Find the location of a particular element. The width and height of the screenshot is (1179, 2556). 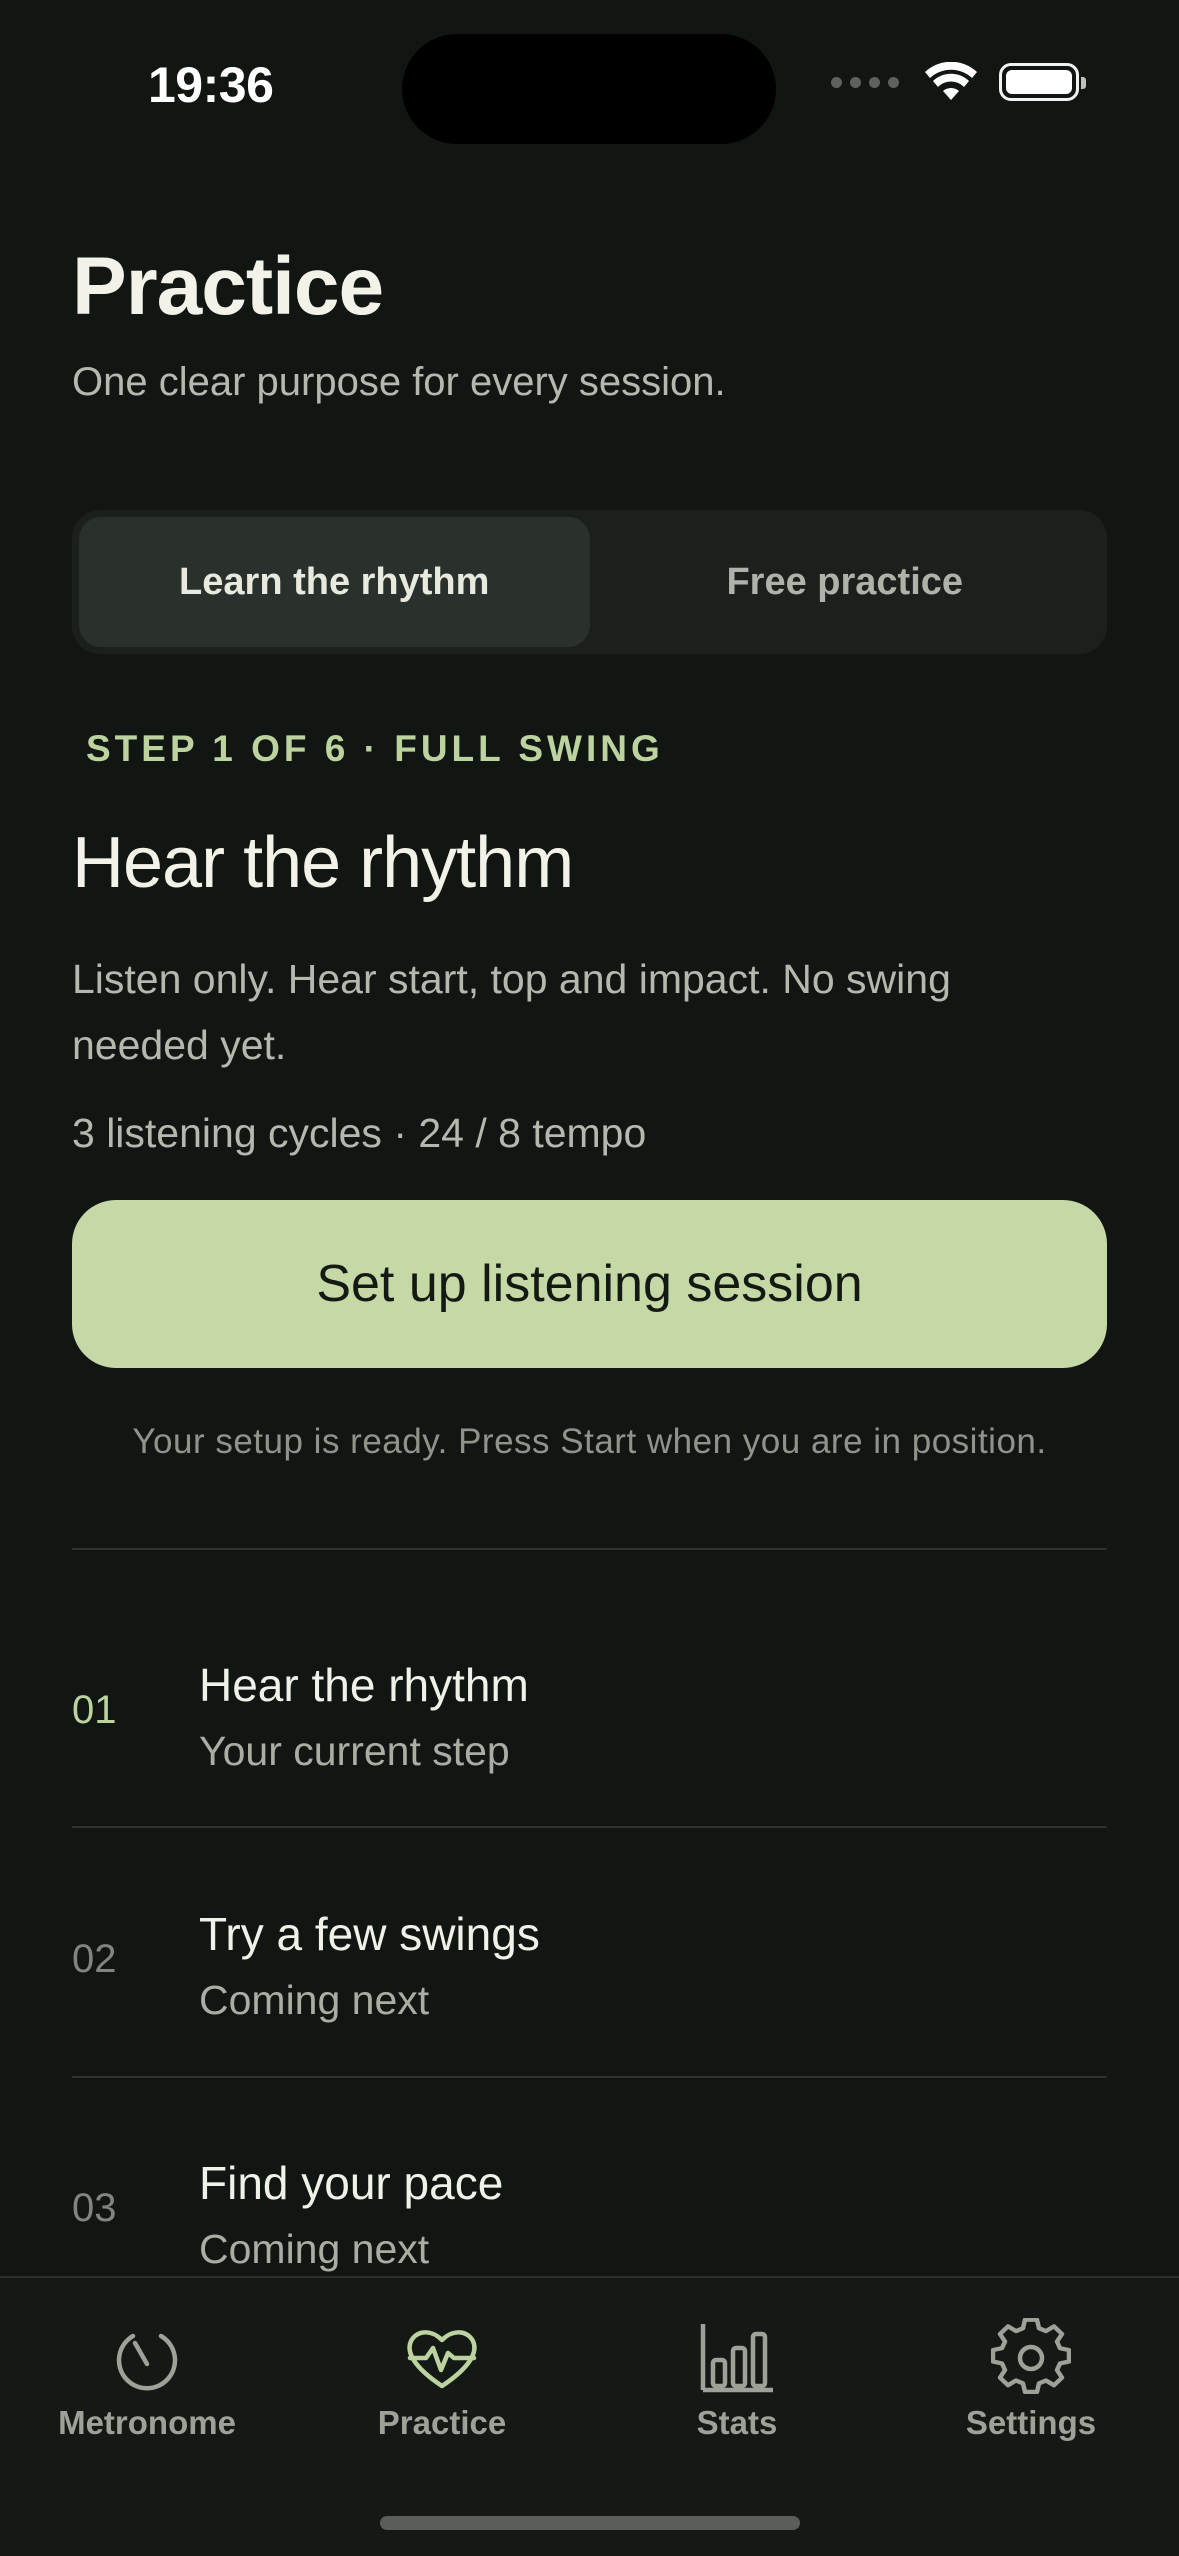

mode-segmented-control: Learn the rhythm Free practice is located at coordinates (589, 582).